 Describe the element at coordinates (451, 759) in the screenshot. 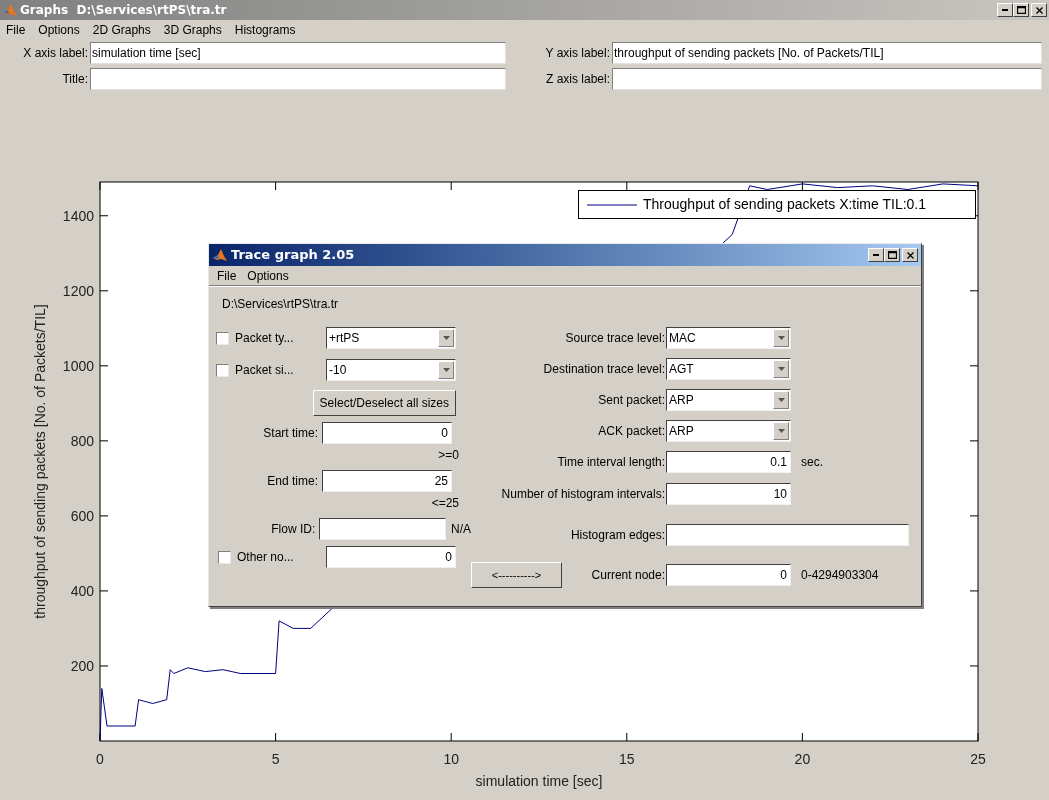

I see `x-tick-label: 10` at that location.